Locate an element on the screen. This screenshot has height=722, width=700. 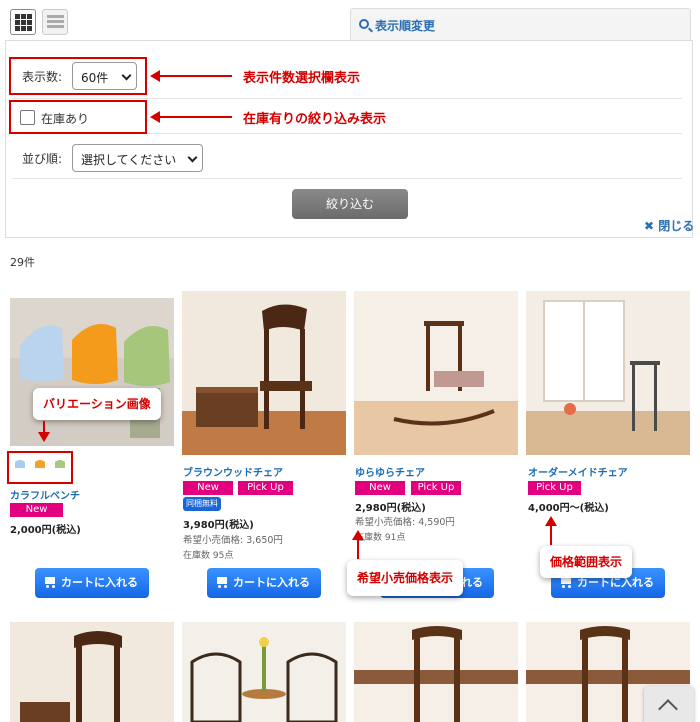
filter-button: 絞り込む is located at coordinates (350, 204).